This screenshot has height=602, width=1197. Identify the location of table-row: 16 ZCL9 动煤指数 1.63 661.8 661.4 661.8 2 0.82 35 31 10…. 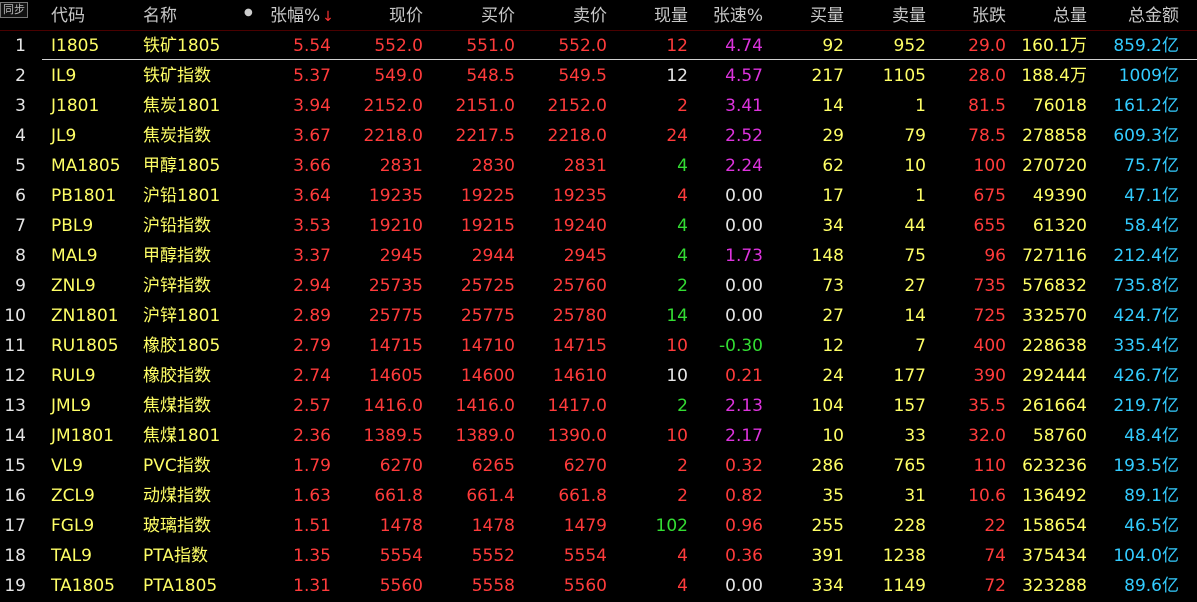
(598, 496).